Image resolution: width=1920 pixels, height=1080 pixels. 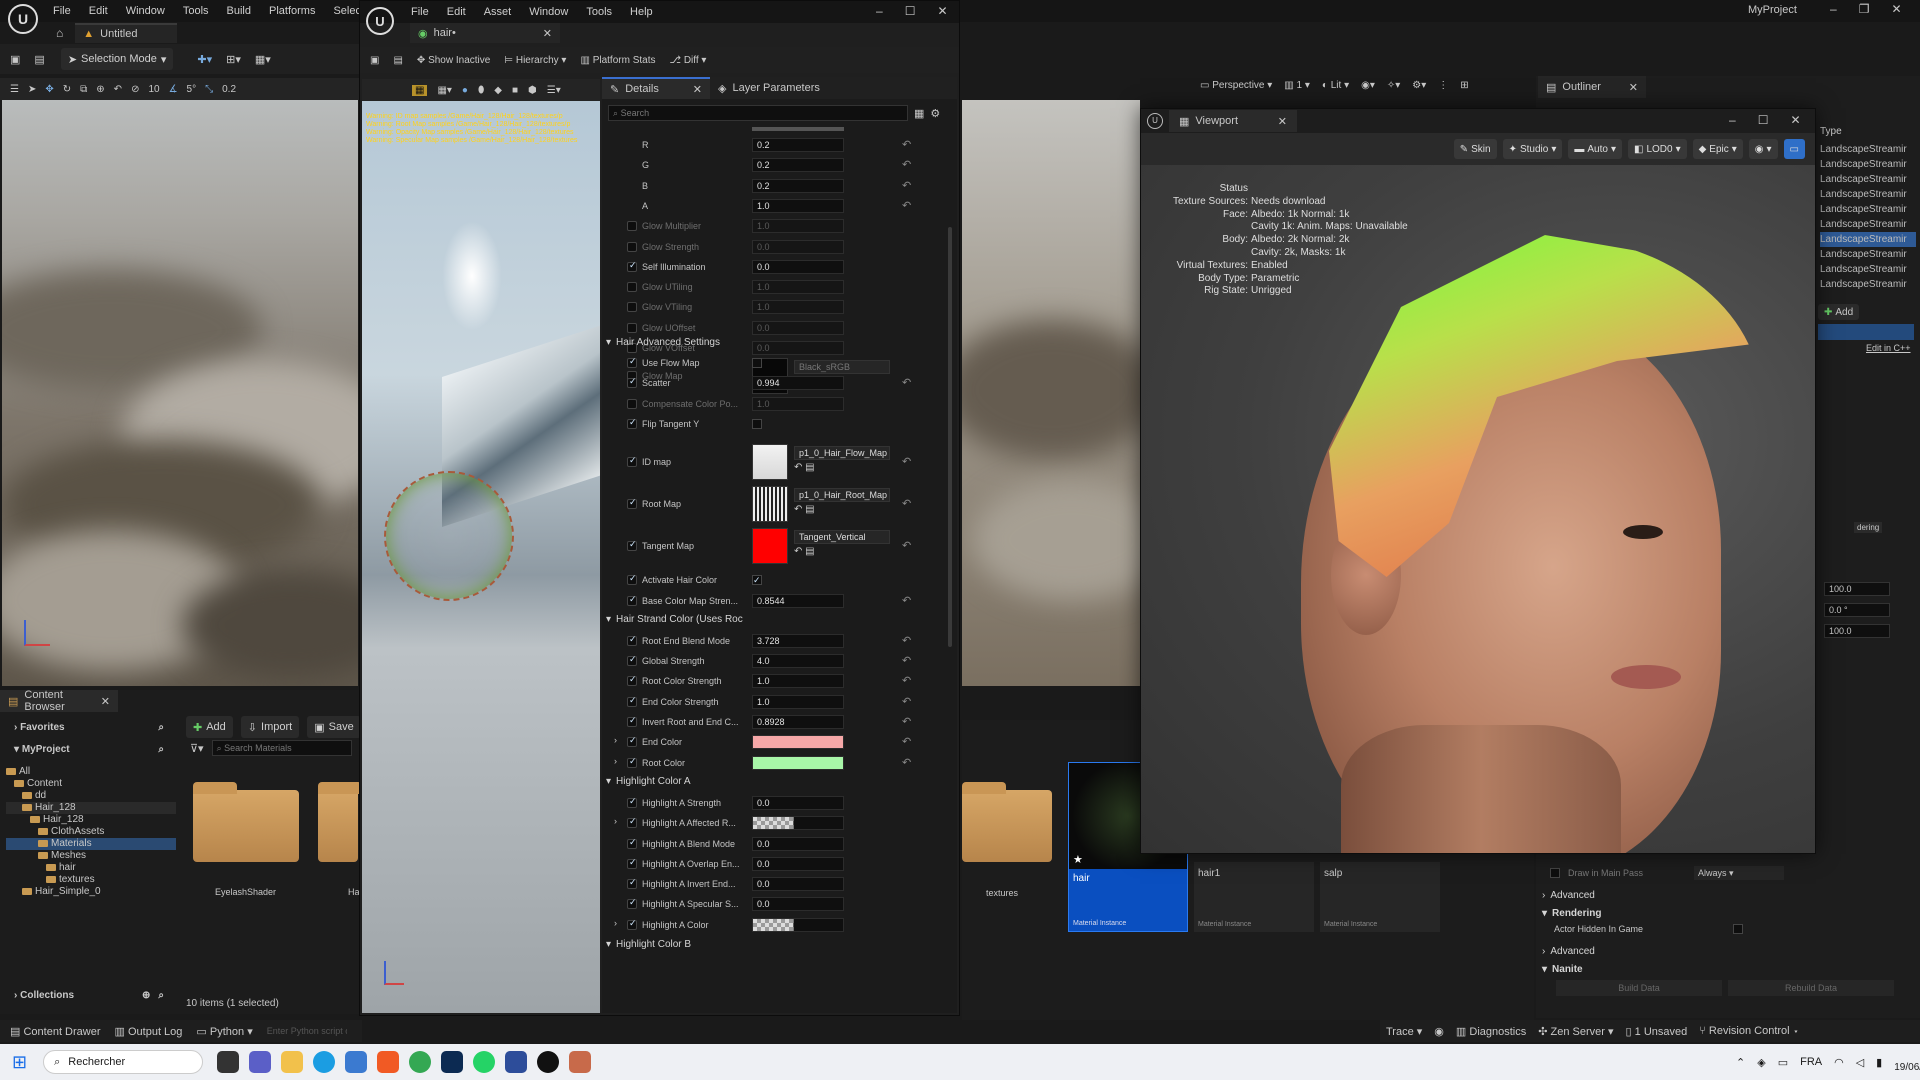 I want to click on viewport-menu-icon: ☰▾, so click(x=554, y=90).